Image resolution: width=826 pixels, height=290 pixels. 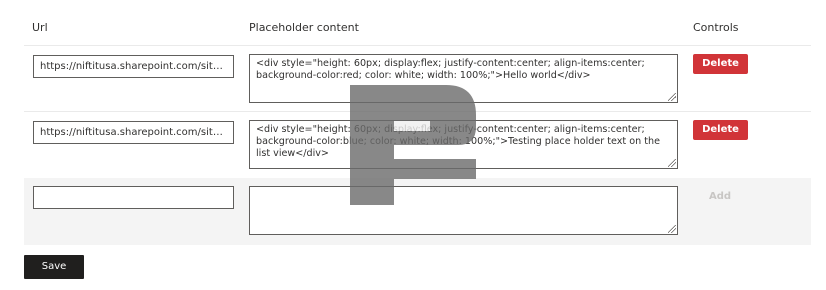 What do you see at coordinates (40, 27) in the screenshot?
I see `header-url: Url` at bounding box center [40, 27].